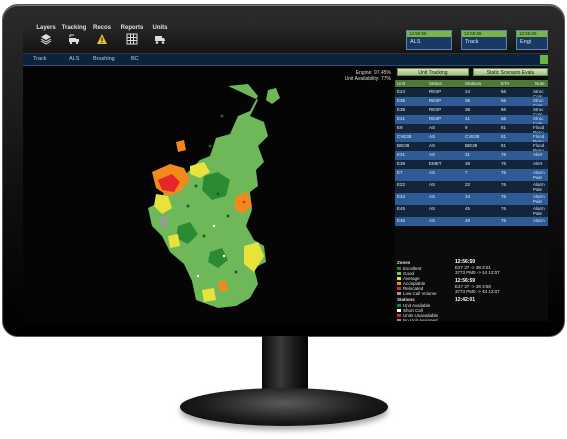 The image size is (567, 439). Describe the element at coordinates (471, 93) in the screenshot. I see `table-row: E24RESP2466Struc Com` at that location.